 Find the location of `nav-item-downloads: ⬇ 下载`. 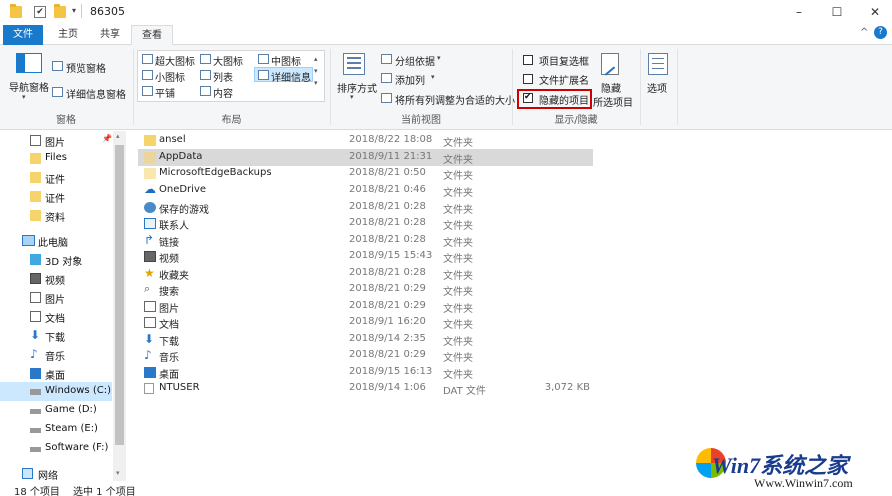

nav-item-downloads: ⬇ 下载 is located at coordinates (56, 335).